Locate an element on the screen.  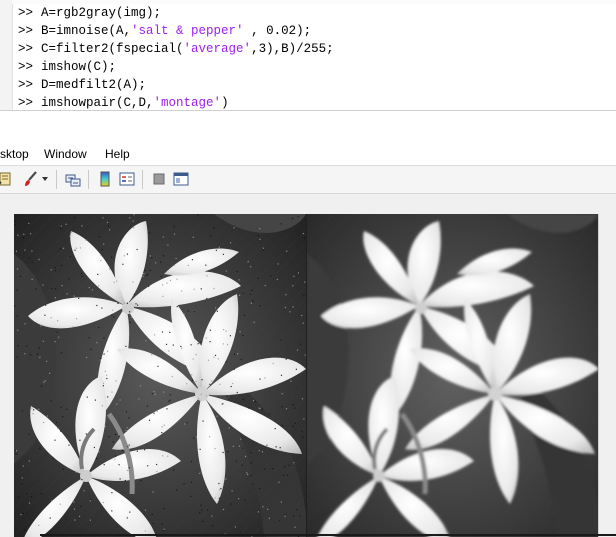
command-line: >> imshow(C); is located at coordinates (67, 67).